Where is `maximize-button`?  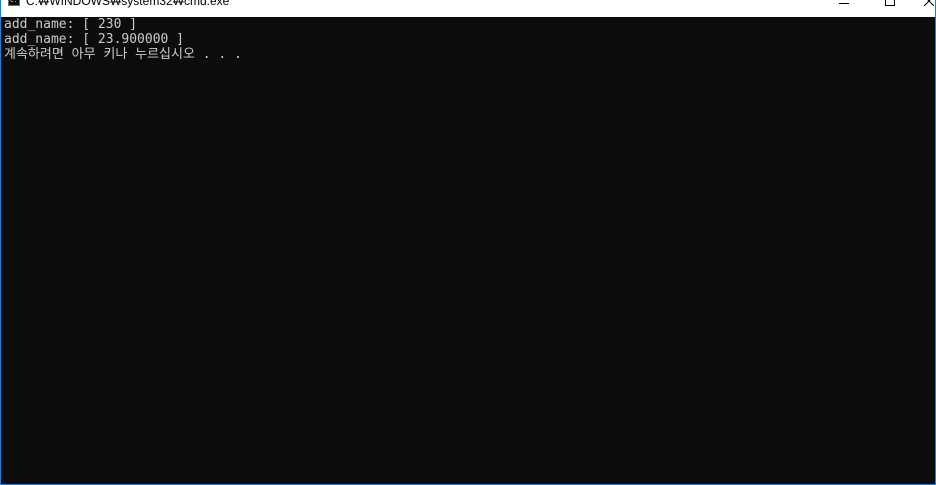
maximize-button is located at coordinates (890, 8).